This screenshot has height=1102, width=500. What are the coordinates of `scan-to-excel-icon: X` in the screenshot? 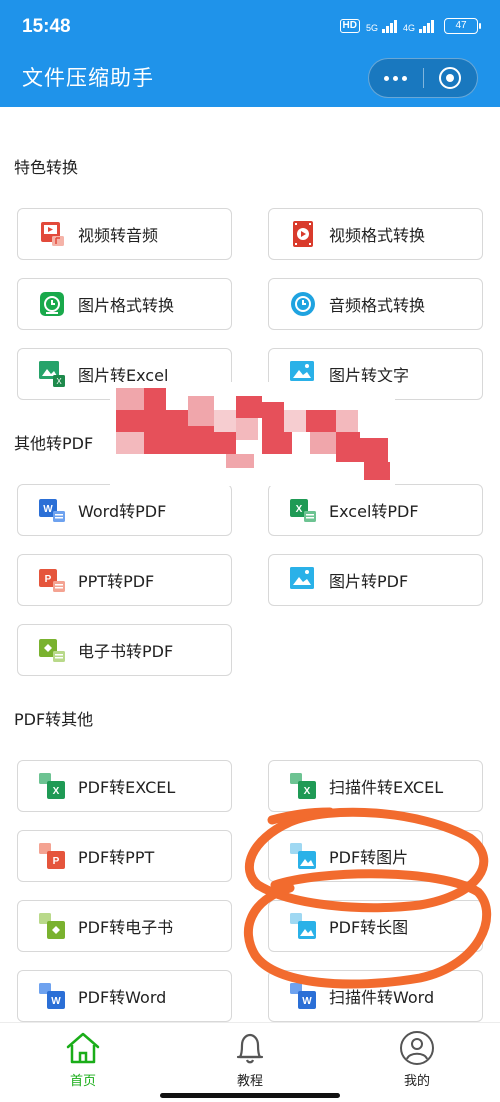 It's located at (303, 786).